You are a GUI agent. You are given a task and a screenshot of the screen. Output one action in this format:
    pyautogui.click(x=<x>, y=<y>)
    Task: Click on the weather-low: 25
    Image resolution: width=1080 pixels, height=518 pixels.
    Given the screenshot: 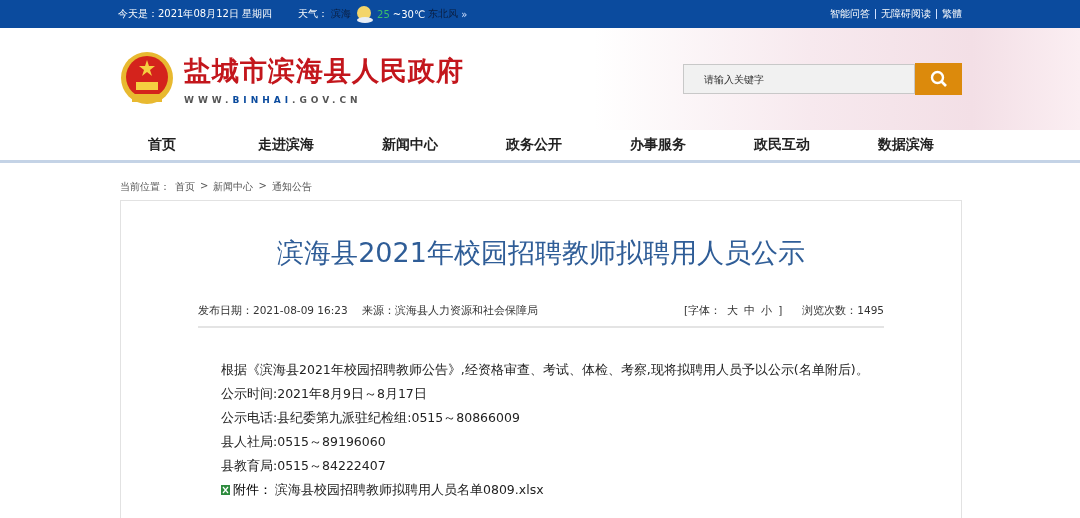 What is the action you would take?
    pyautogui.click(x=383, y=14)
    